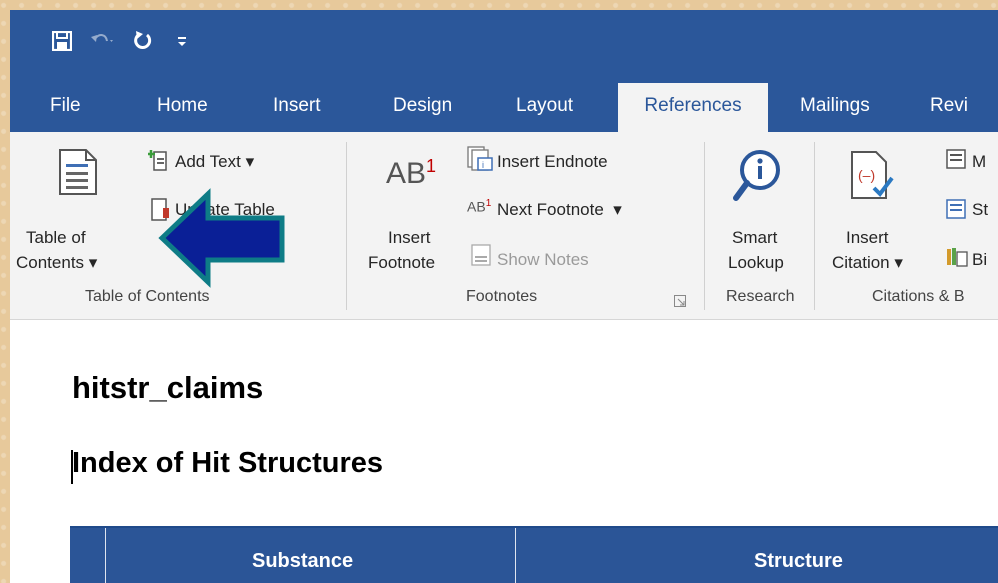  What do you see at coordinates (835, 106) in the screenshot?
I see `tab-mailings: Mailings` at bounding box center [835, 106].